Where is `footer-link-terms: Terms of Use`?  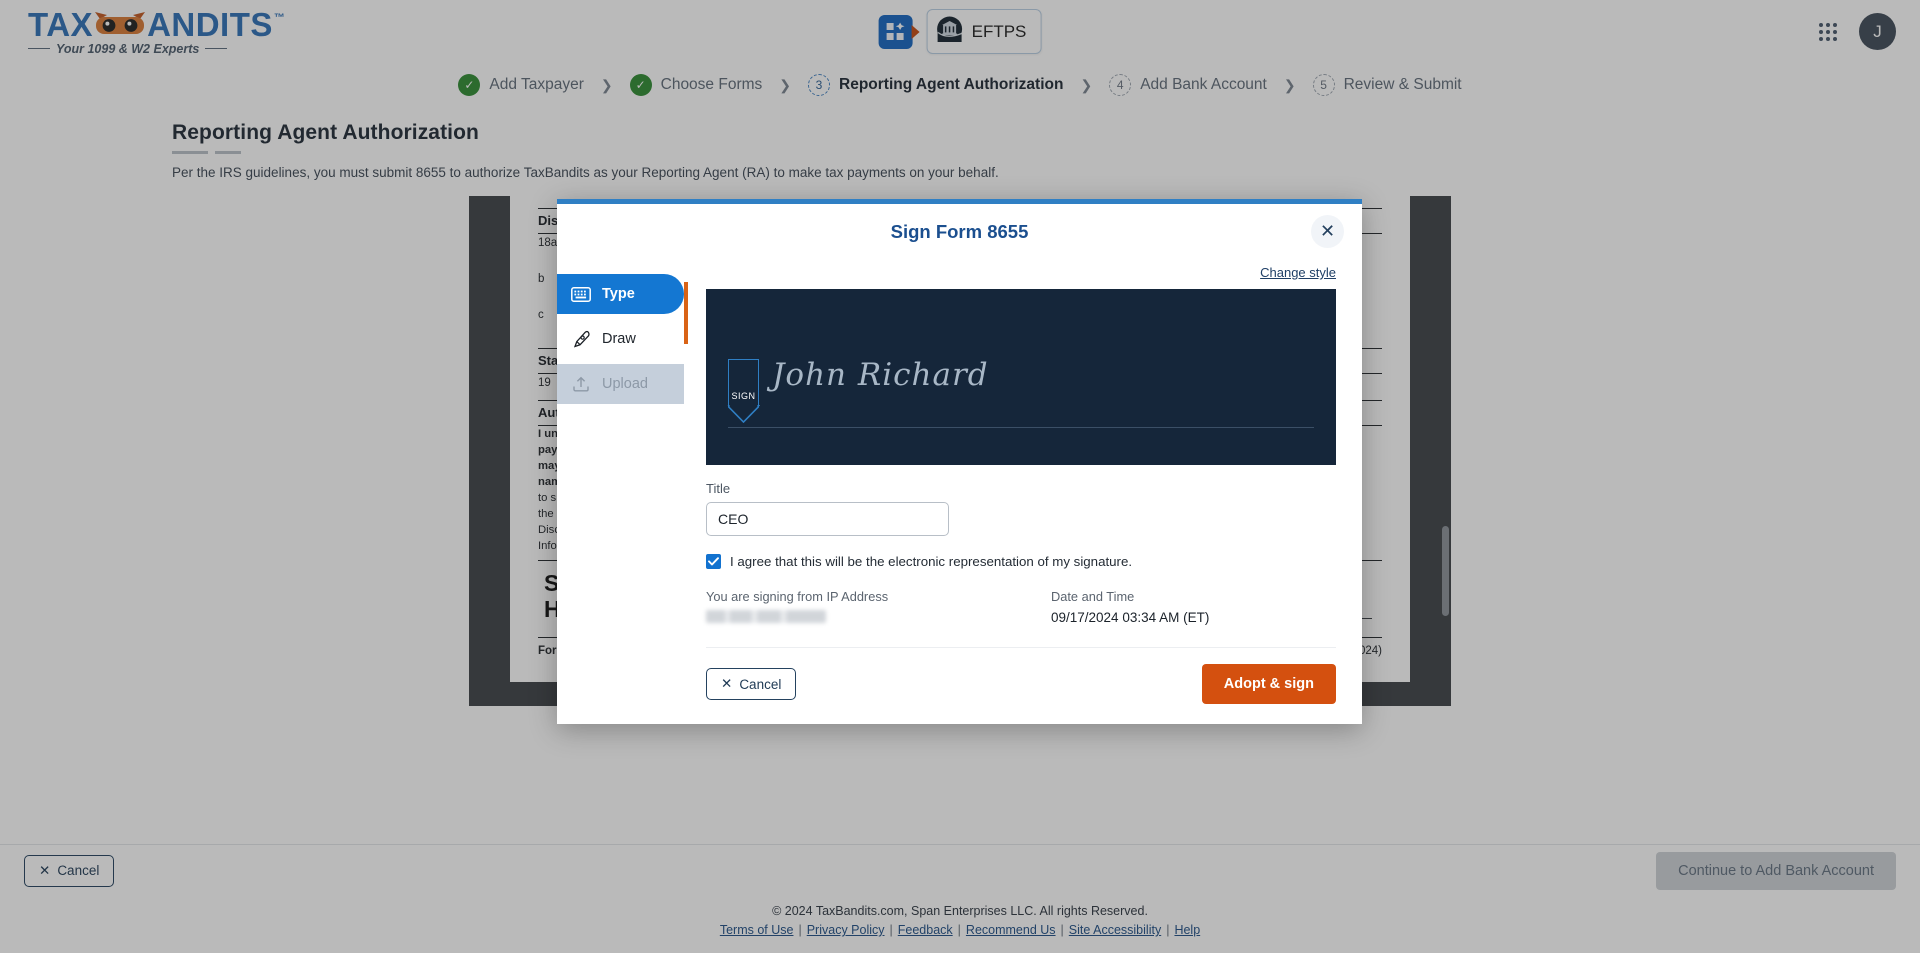
footer-link-terms: Terms of Use is located at coordinates (757, 930).